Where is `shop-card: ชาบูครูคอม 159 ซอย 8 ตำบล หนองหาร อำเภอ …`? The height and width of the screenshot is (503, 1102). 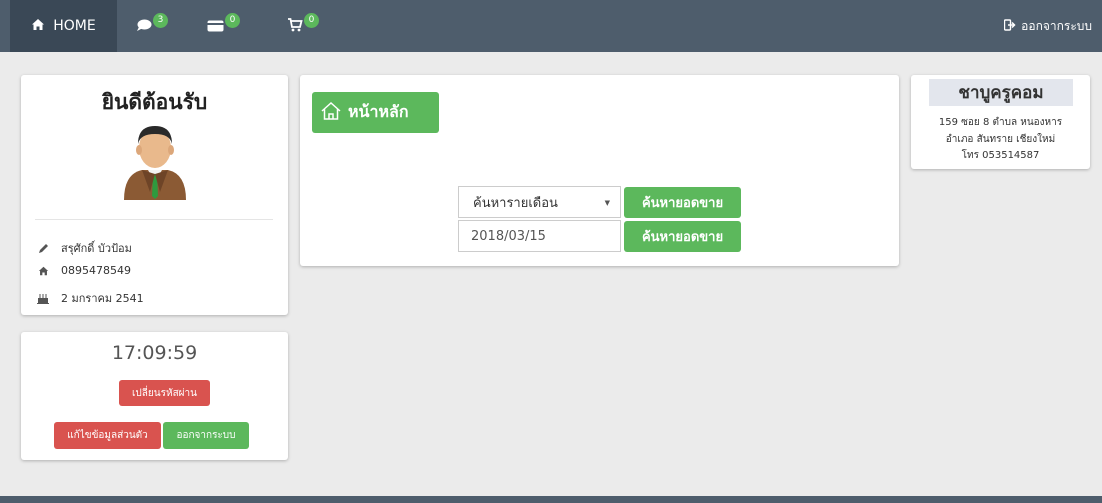 shop-card: ชาบูครูคอม 159 ซอย 8 ตำบล หนองหาร อำเภอ … is located at coordinates (1000, 122).